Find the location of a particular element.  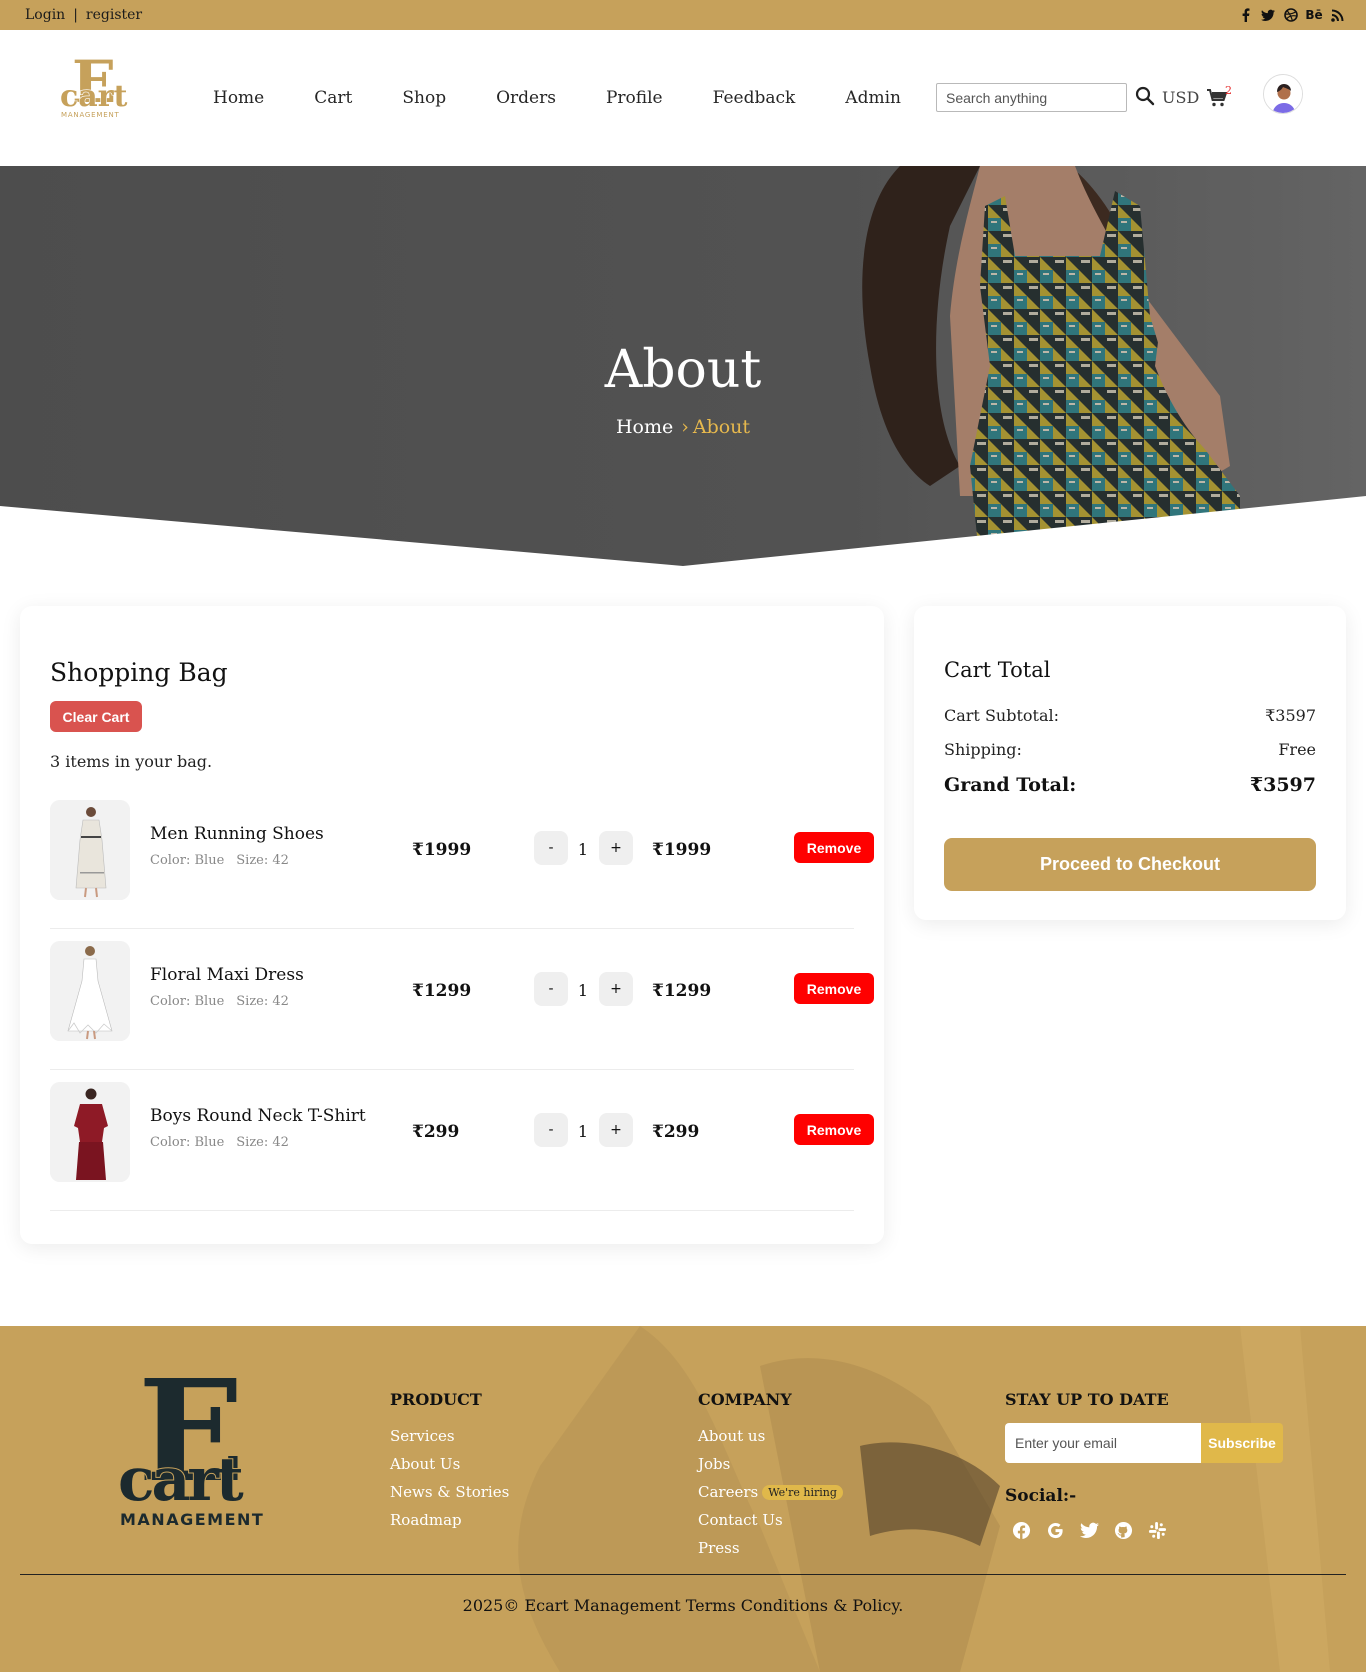

breadcrumb-current: About is located at coordinates (721, 427).